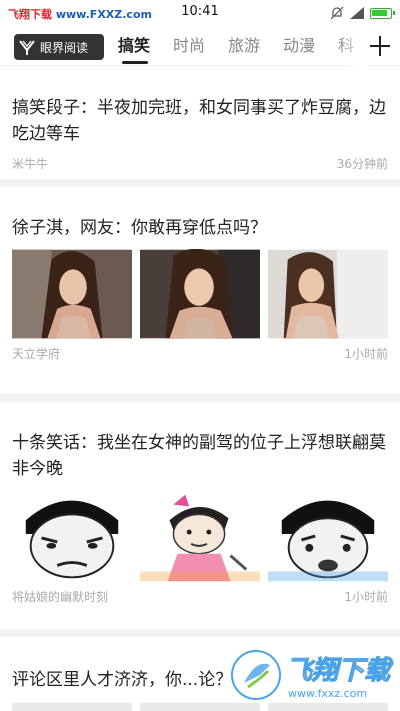 The image size is (400, 711). I want to click on watermark-bottom: 飞翔下载 www.fxxz.com, so click(310, 675).